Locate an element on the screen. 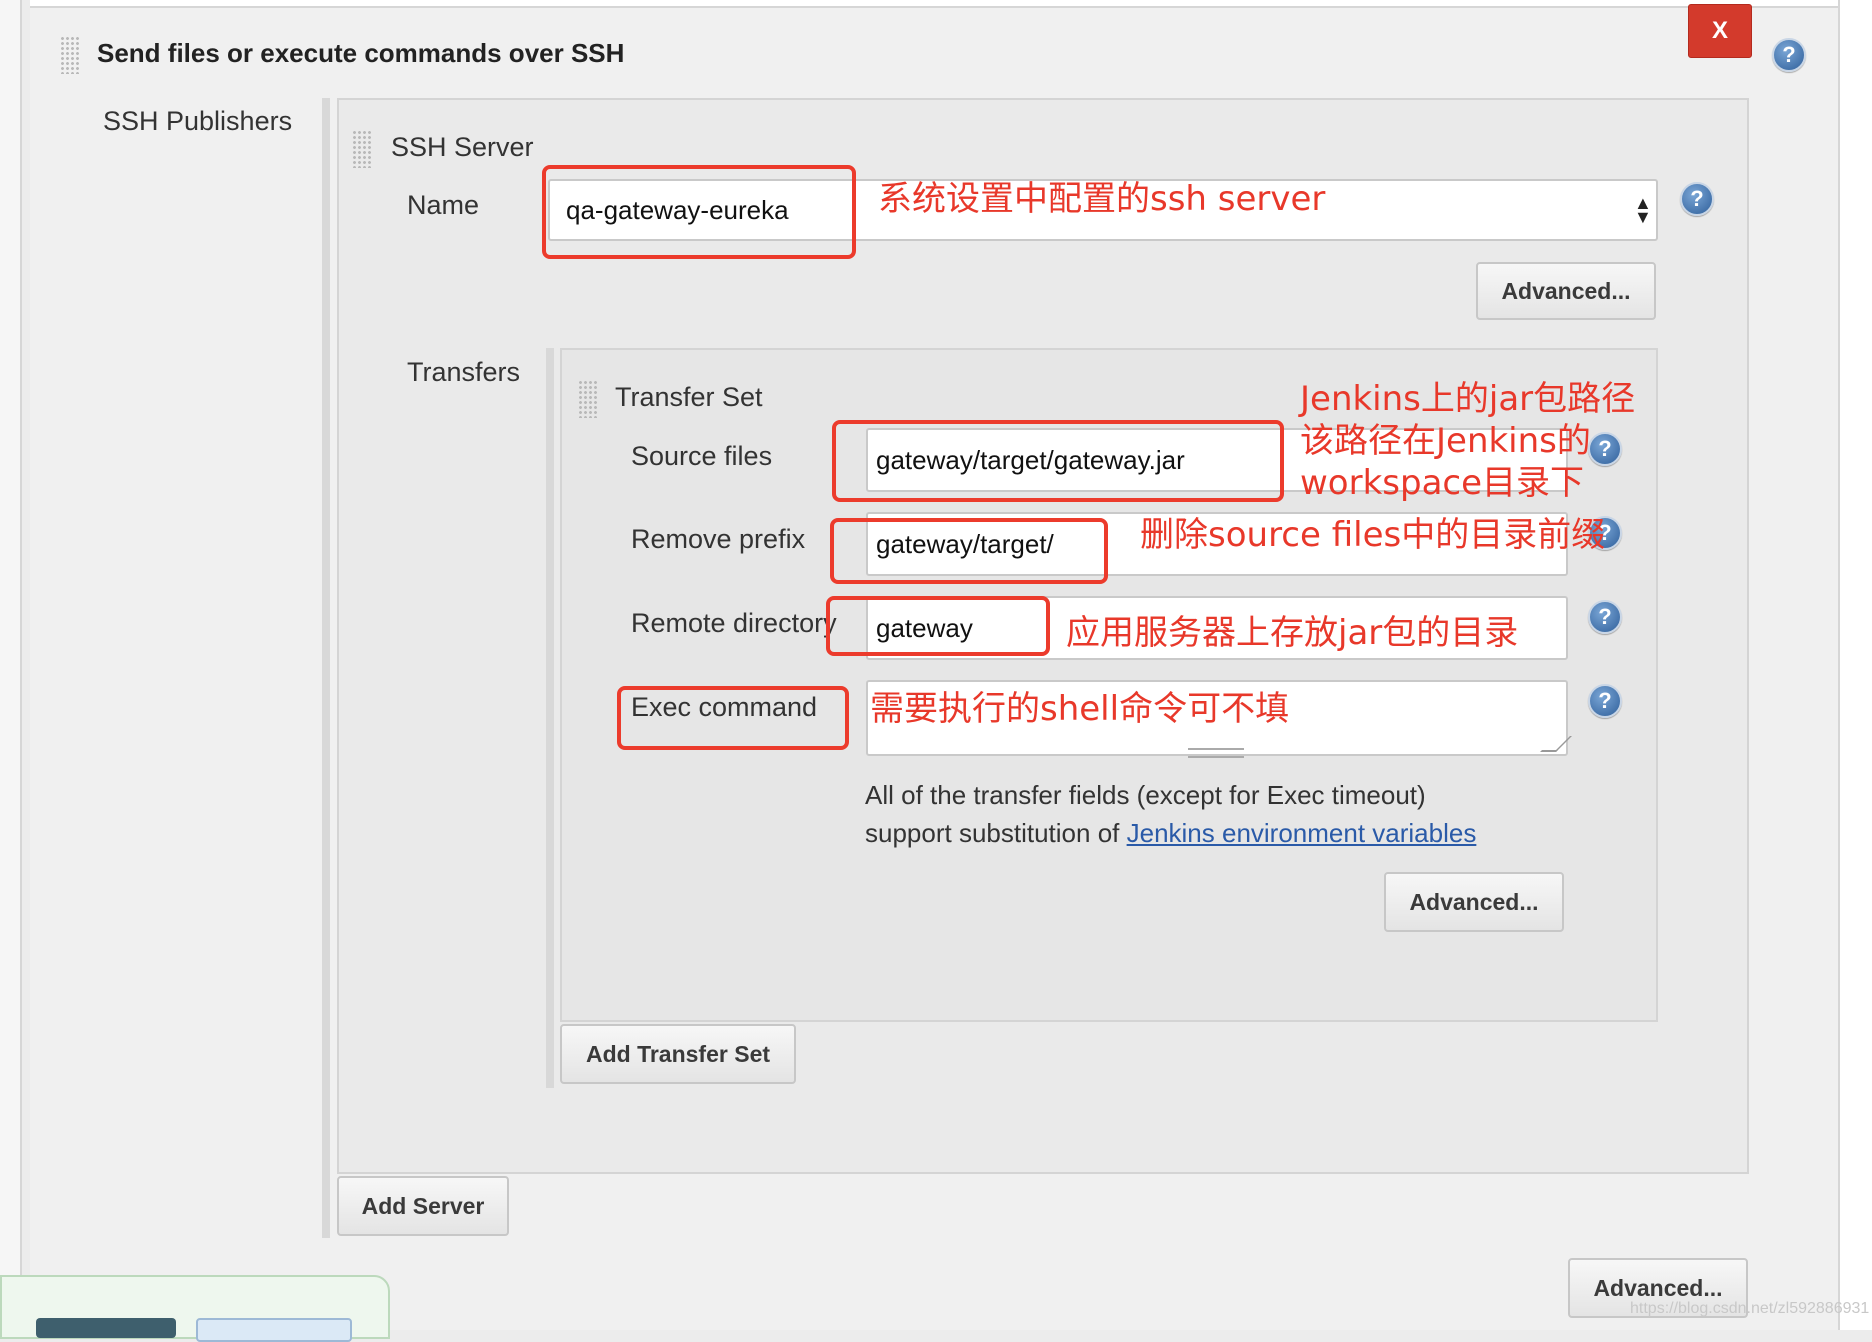 The width and height of the screenshot is (1872, 1342). annotation-server: 系统设置中配置的ssh server is located at coordinates (1102, 199).